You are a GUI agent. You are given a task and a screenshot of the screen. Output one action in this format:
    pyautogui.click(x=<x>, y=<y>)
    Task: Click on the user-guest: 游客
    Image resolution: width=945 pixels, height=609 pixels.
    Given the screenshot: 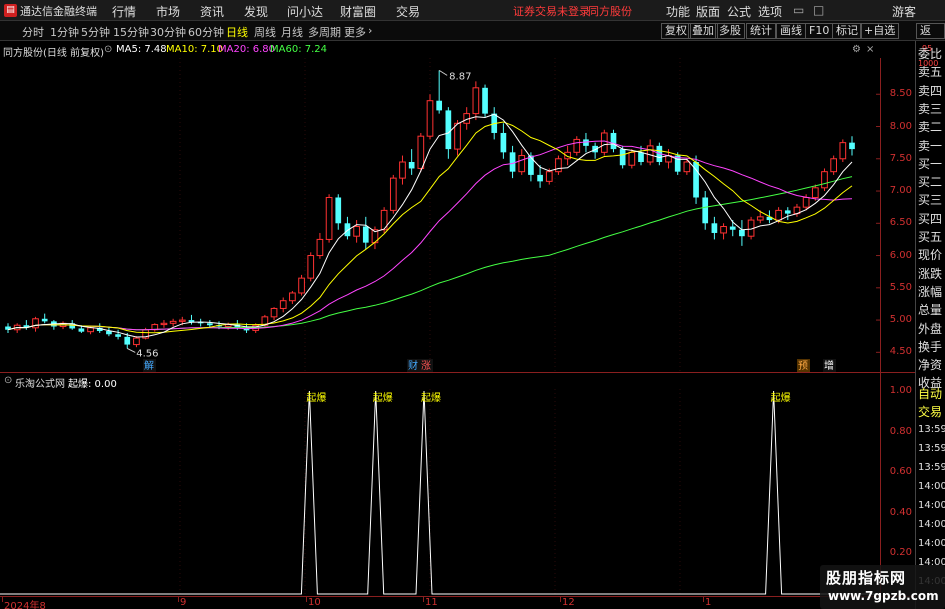 What is the action you would take?
    pyautogui.click(x=904, y=11)
    